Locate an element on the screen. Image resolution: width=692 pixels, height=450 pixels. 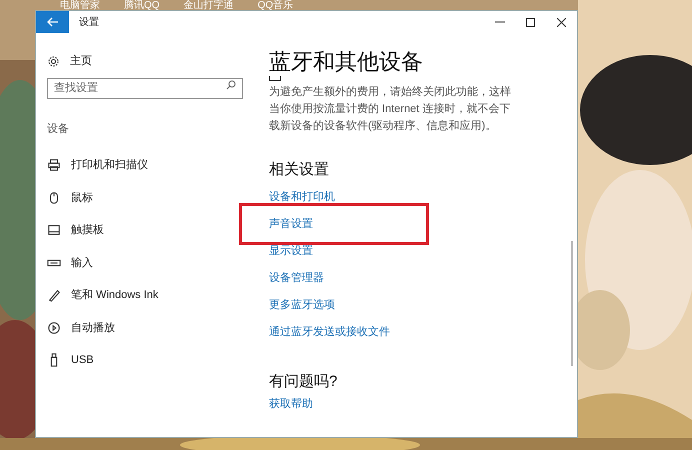
section-heading: 相关设置 is located at coordinates (299, 170).